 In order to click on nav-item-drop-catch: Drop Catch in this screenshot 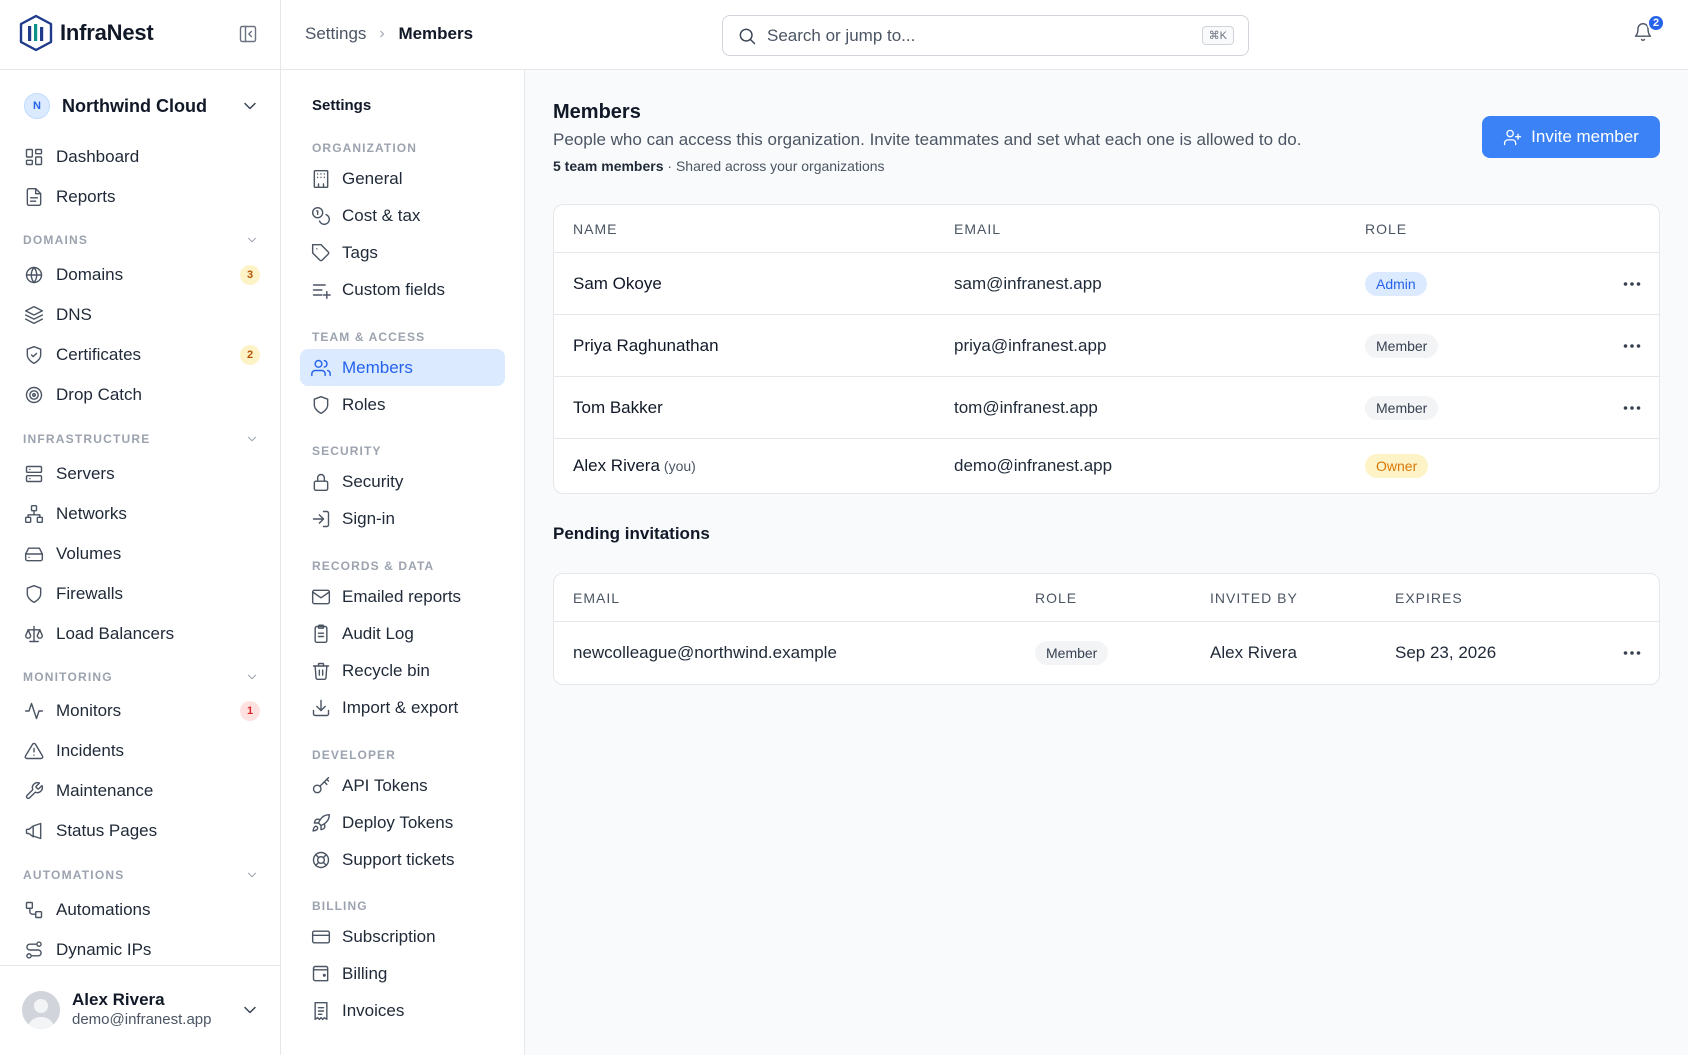, I will do `click(142, 395)`.